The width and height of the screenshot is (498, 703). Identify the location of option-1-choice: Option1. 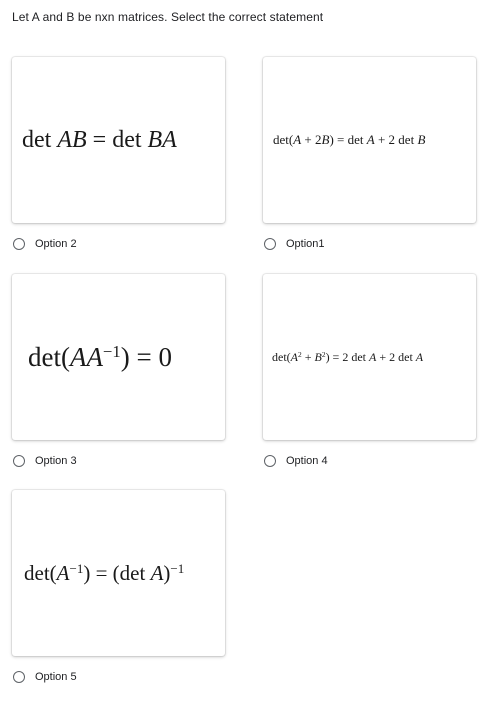
(294, 244).